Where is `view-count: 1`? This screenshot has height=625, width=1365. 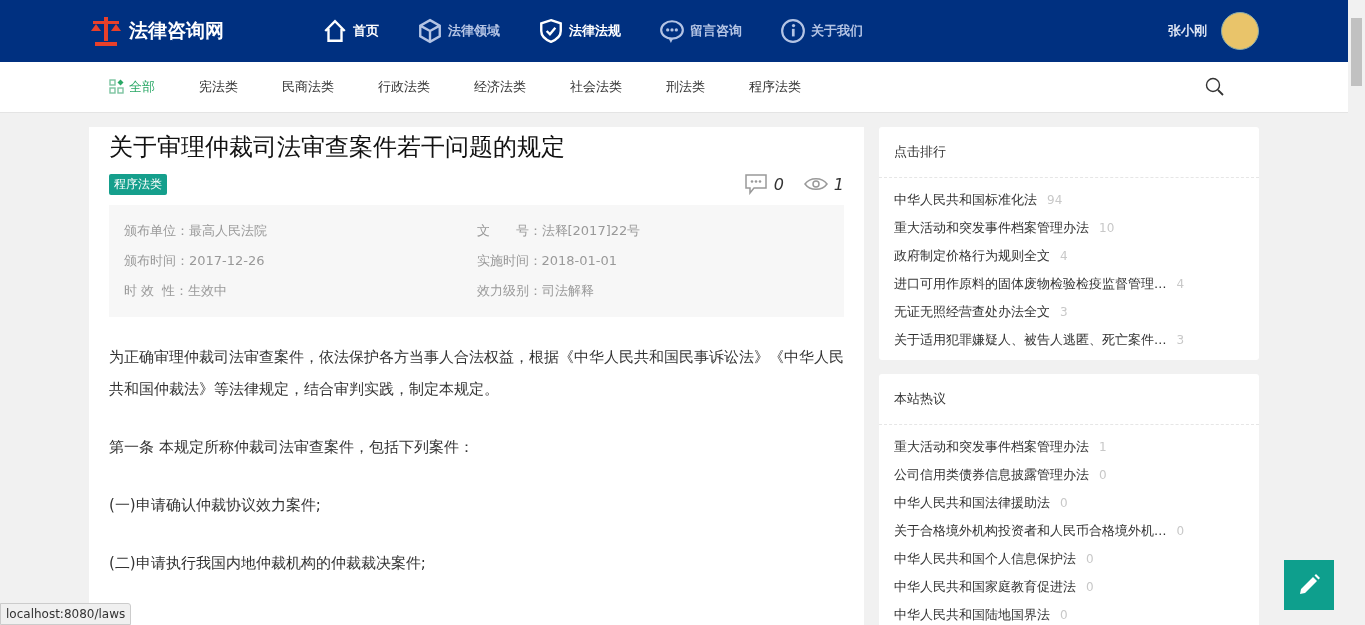
view-count: 1 is located at coordinates (838, 184).